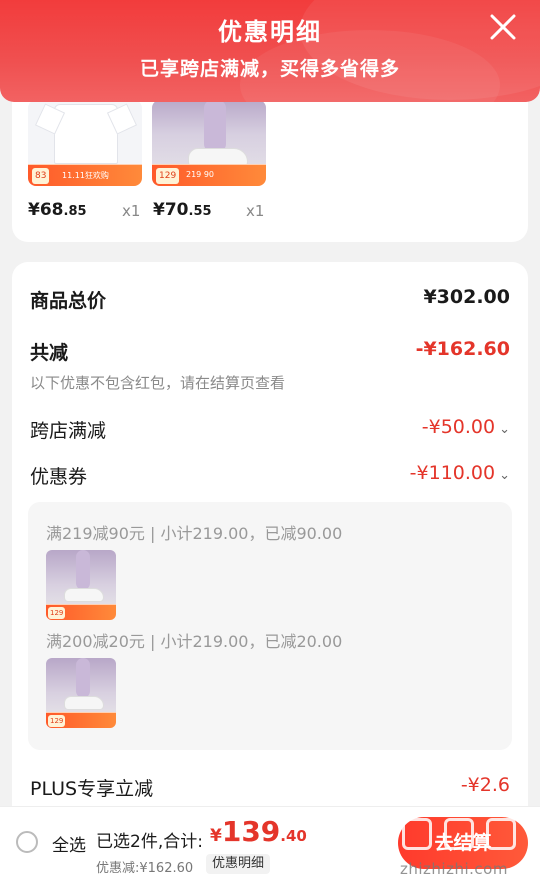 The height and width of the screenshot is (887, 540). What do you see at coordinates (27, 842) in the screenshot?
I see `select-all-checkbox` at bounding box center [27, 842].